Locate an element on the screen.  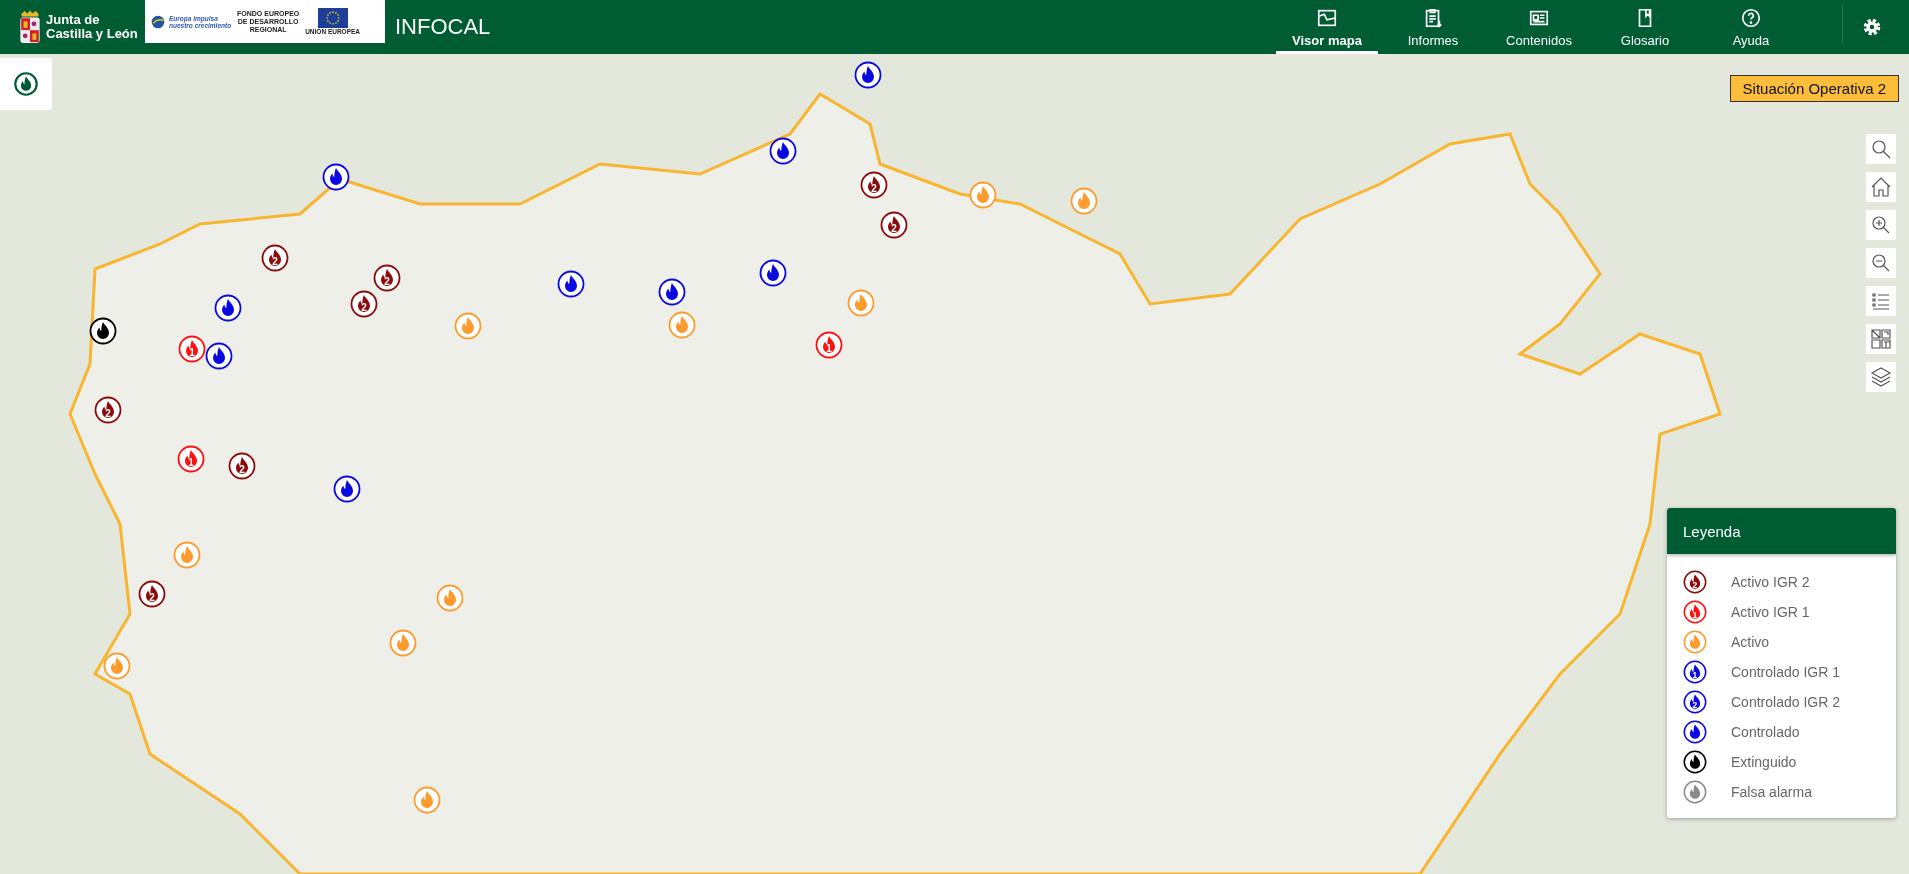
situation-badge: Situación Operativa 2 is located at coordinates (1814, 88).